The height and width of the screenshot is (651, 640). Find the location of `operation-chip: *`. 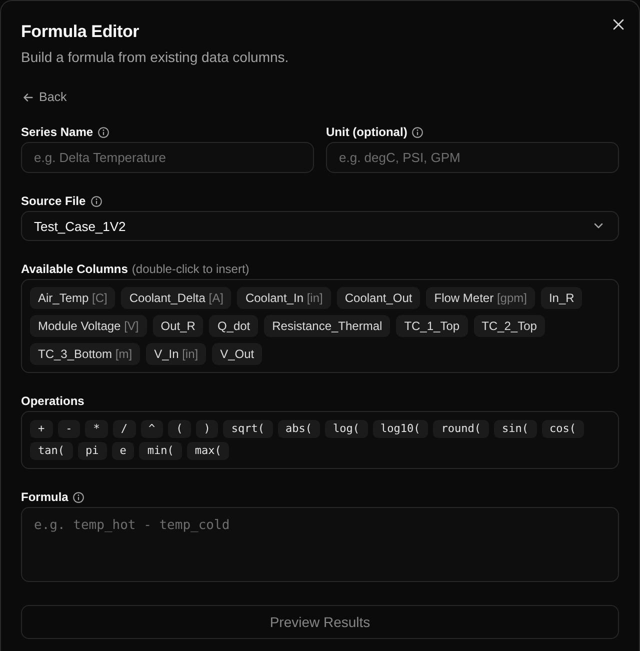

operation-chip: * is located at coordinates (96, 429).